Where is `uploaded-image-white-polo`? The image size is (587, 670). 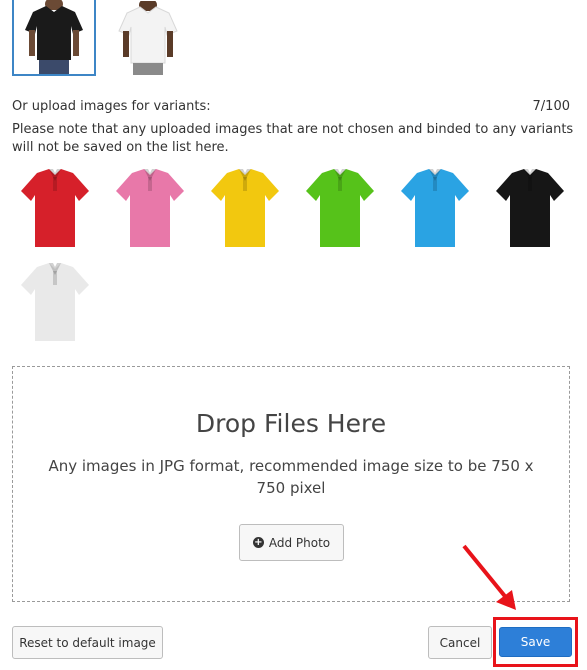
uploaded-image-white-polo is located at coordinates (54, 302).